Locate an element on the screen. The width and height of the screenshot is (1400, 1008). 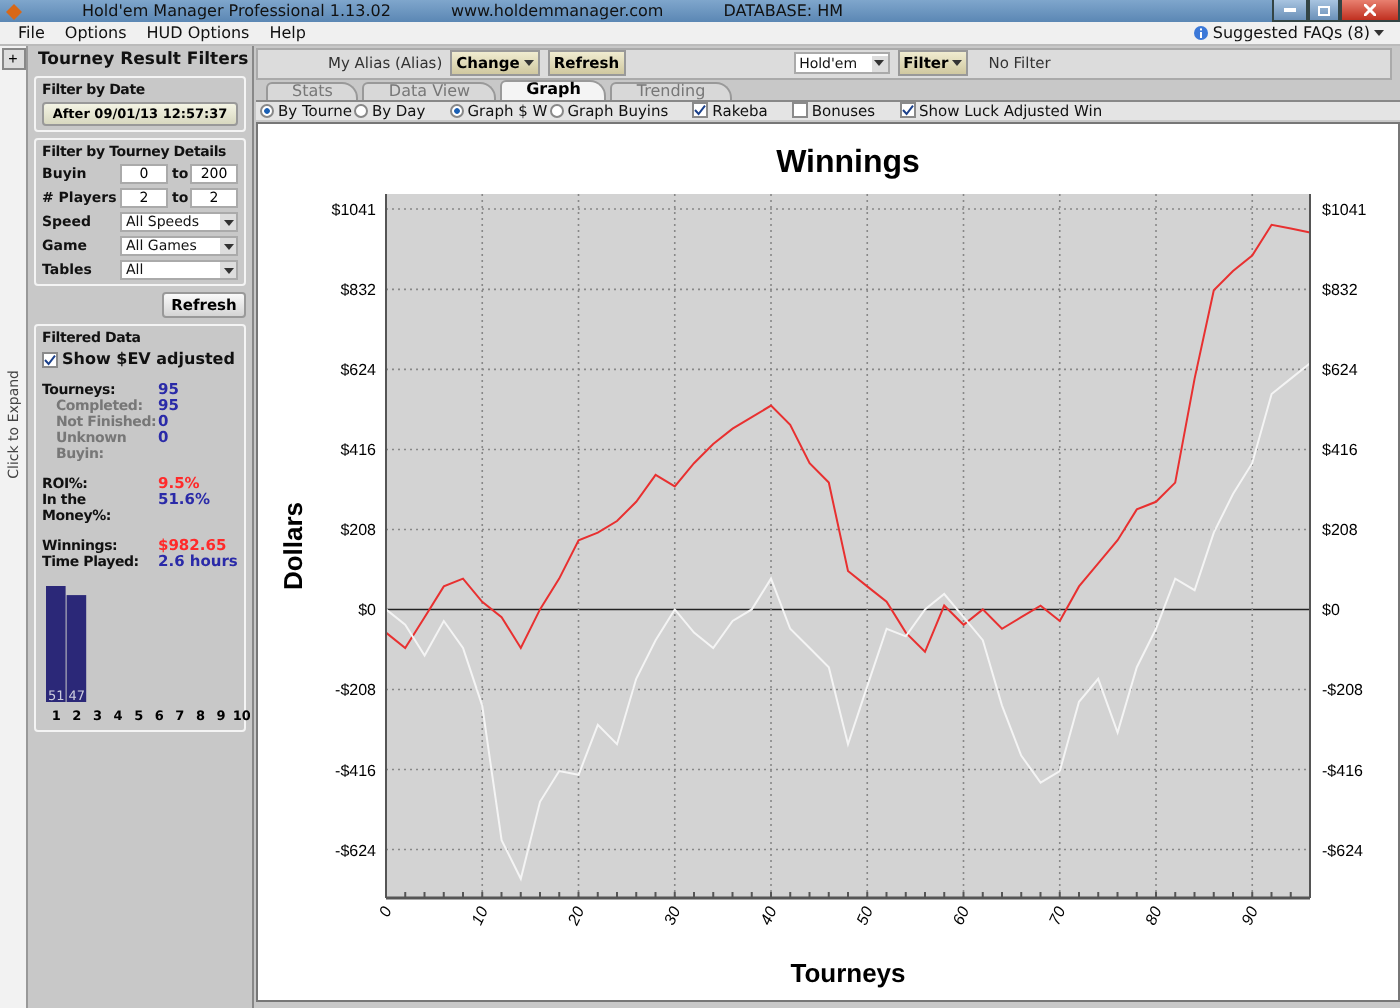
x-tick-label: 90 is located at coordinates (1250, 916).